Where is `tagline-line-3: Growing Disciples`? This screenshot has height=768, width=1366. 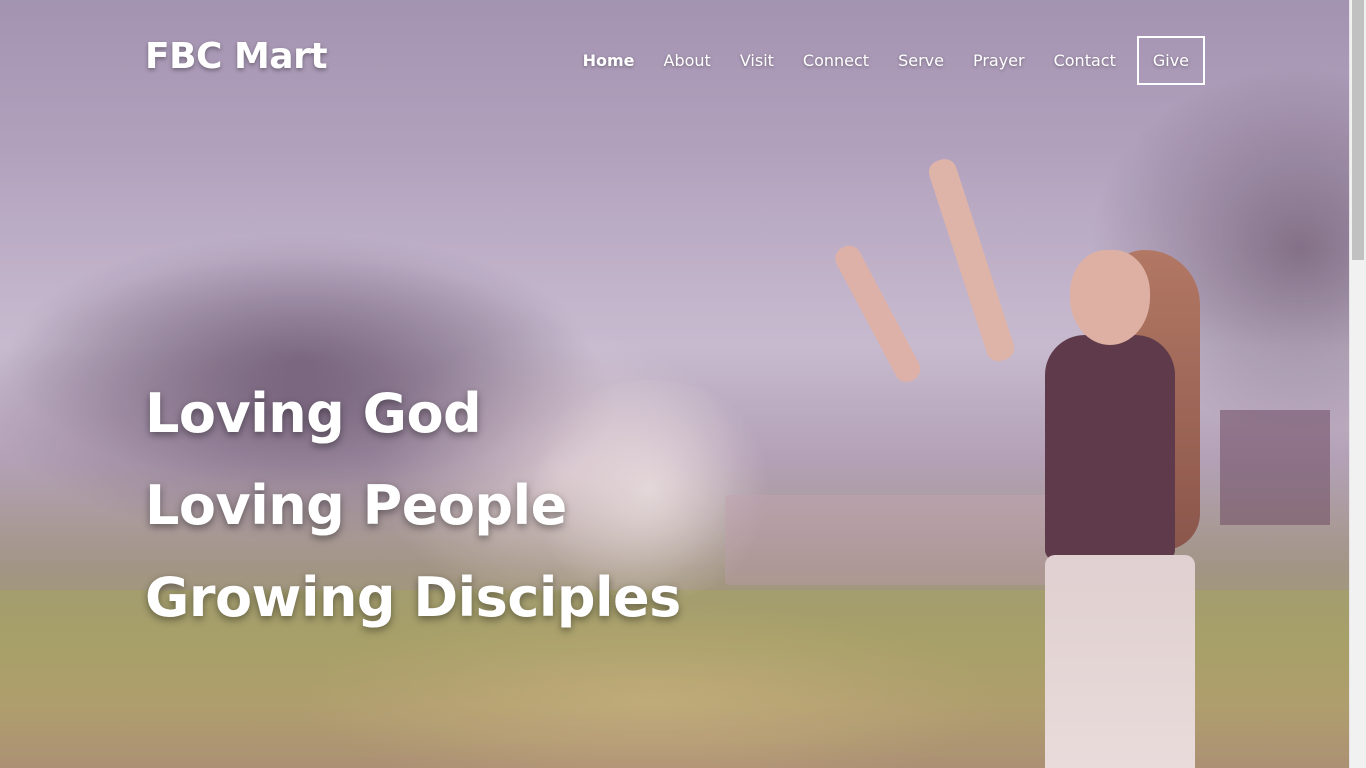
tagline-line-3: Growing Disciples is located at coordinates (413, 597).